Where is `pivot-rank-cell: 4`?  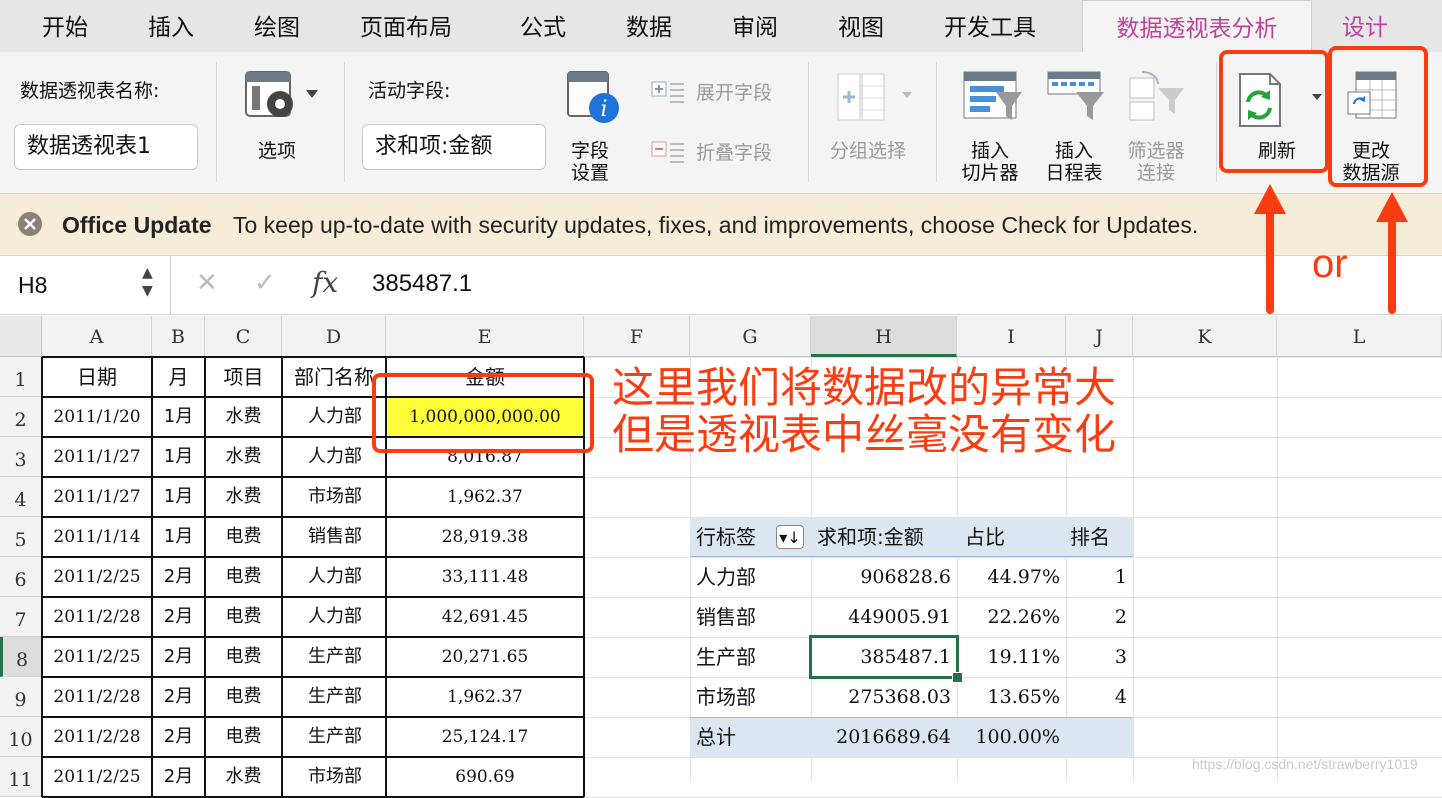 pivot-rank-cell: 4 is located at coordinates (1096, 697).